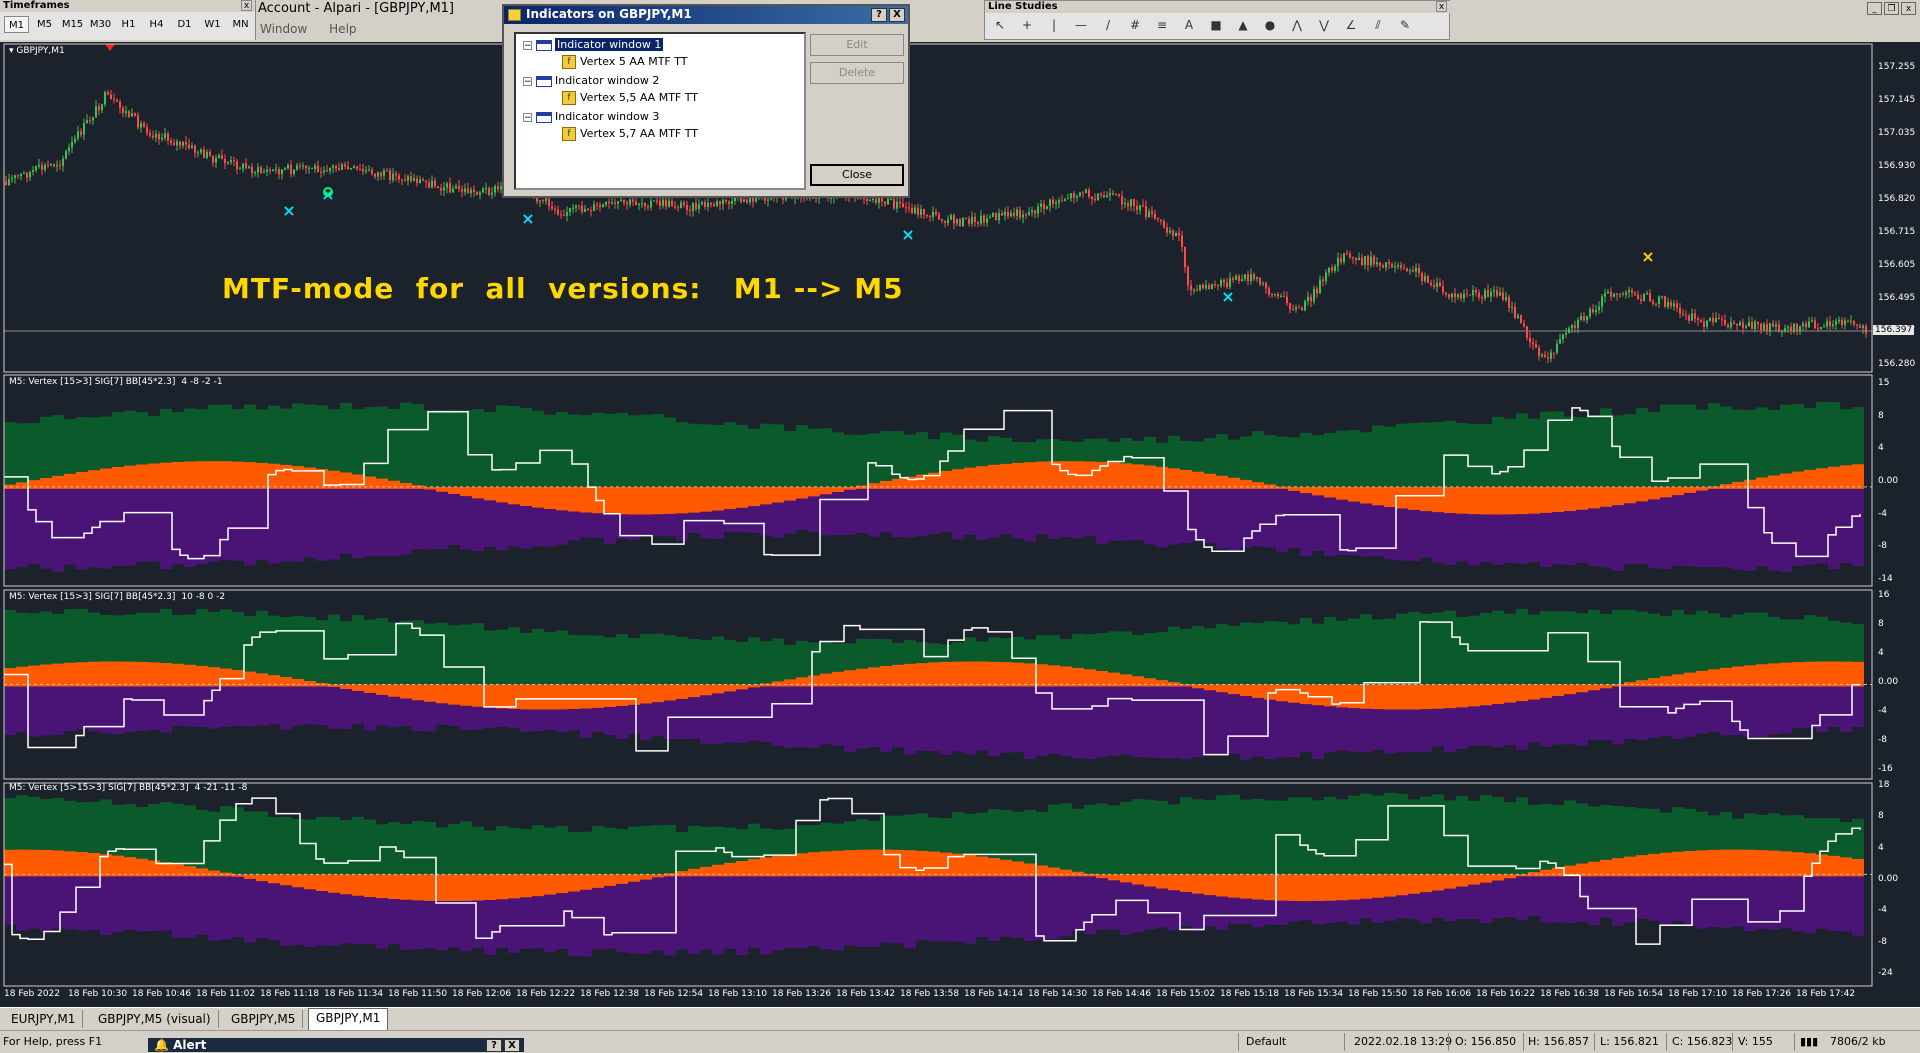 This screenshot has width=1920, height=1053. I want to click on time-tick-label: 18 Feb 16:22, so click(1506, 994).